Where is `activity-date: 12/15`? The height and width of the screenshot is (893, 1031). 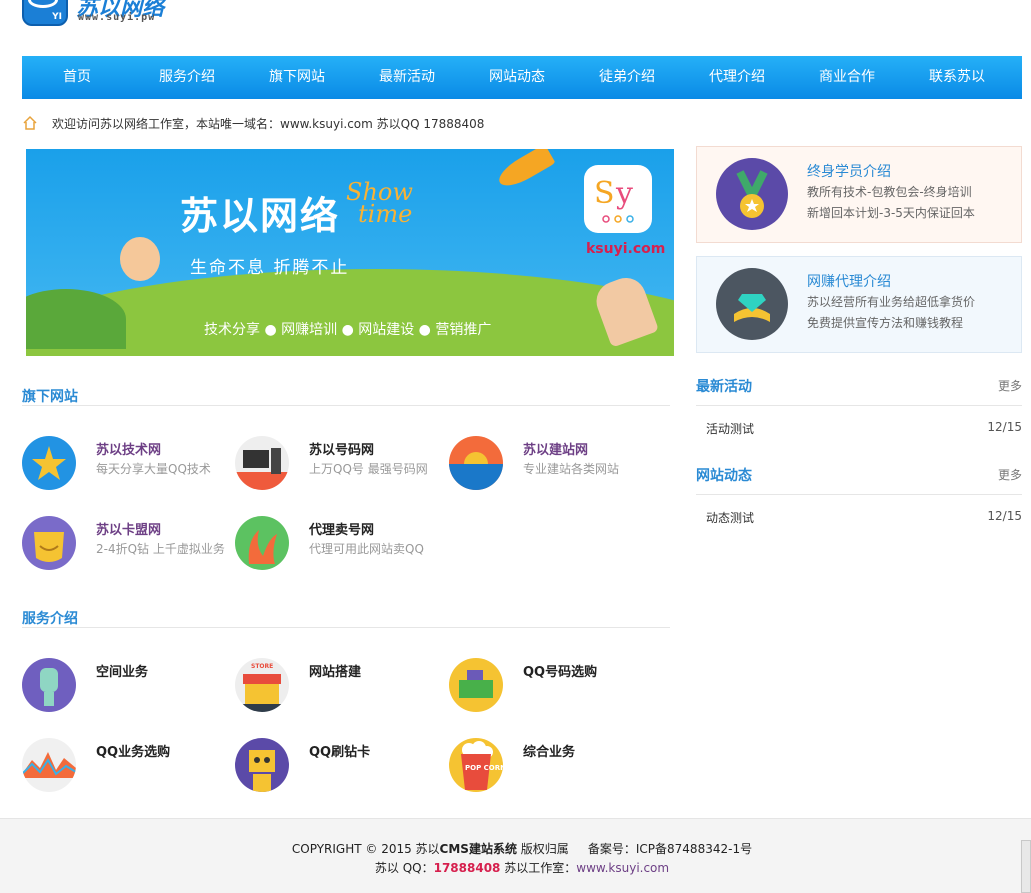 activity-date: 12/15 is located at coordinates (1004, 427).